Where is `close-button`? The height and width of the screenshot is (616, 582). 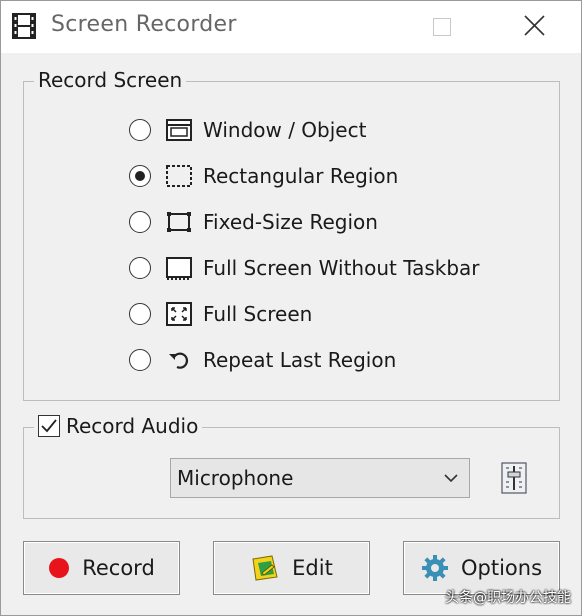
close-button is located at coordinates (535, 27).